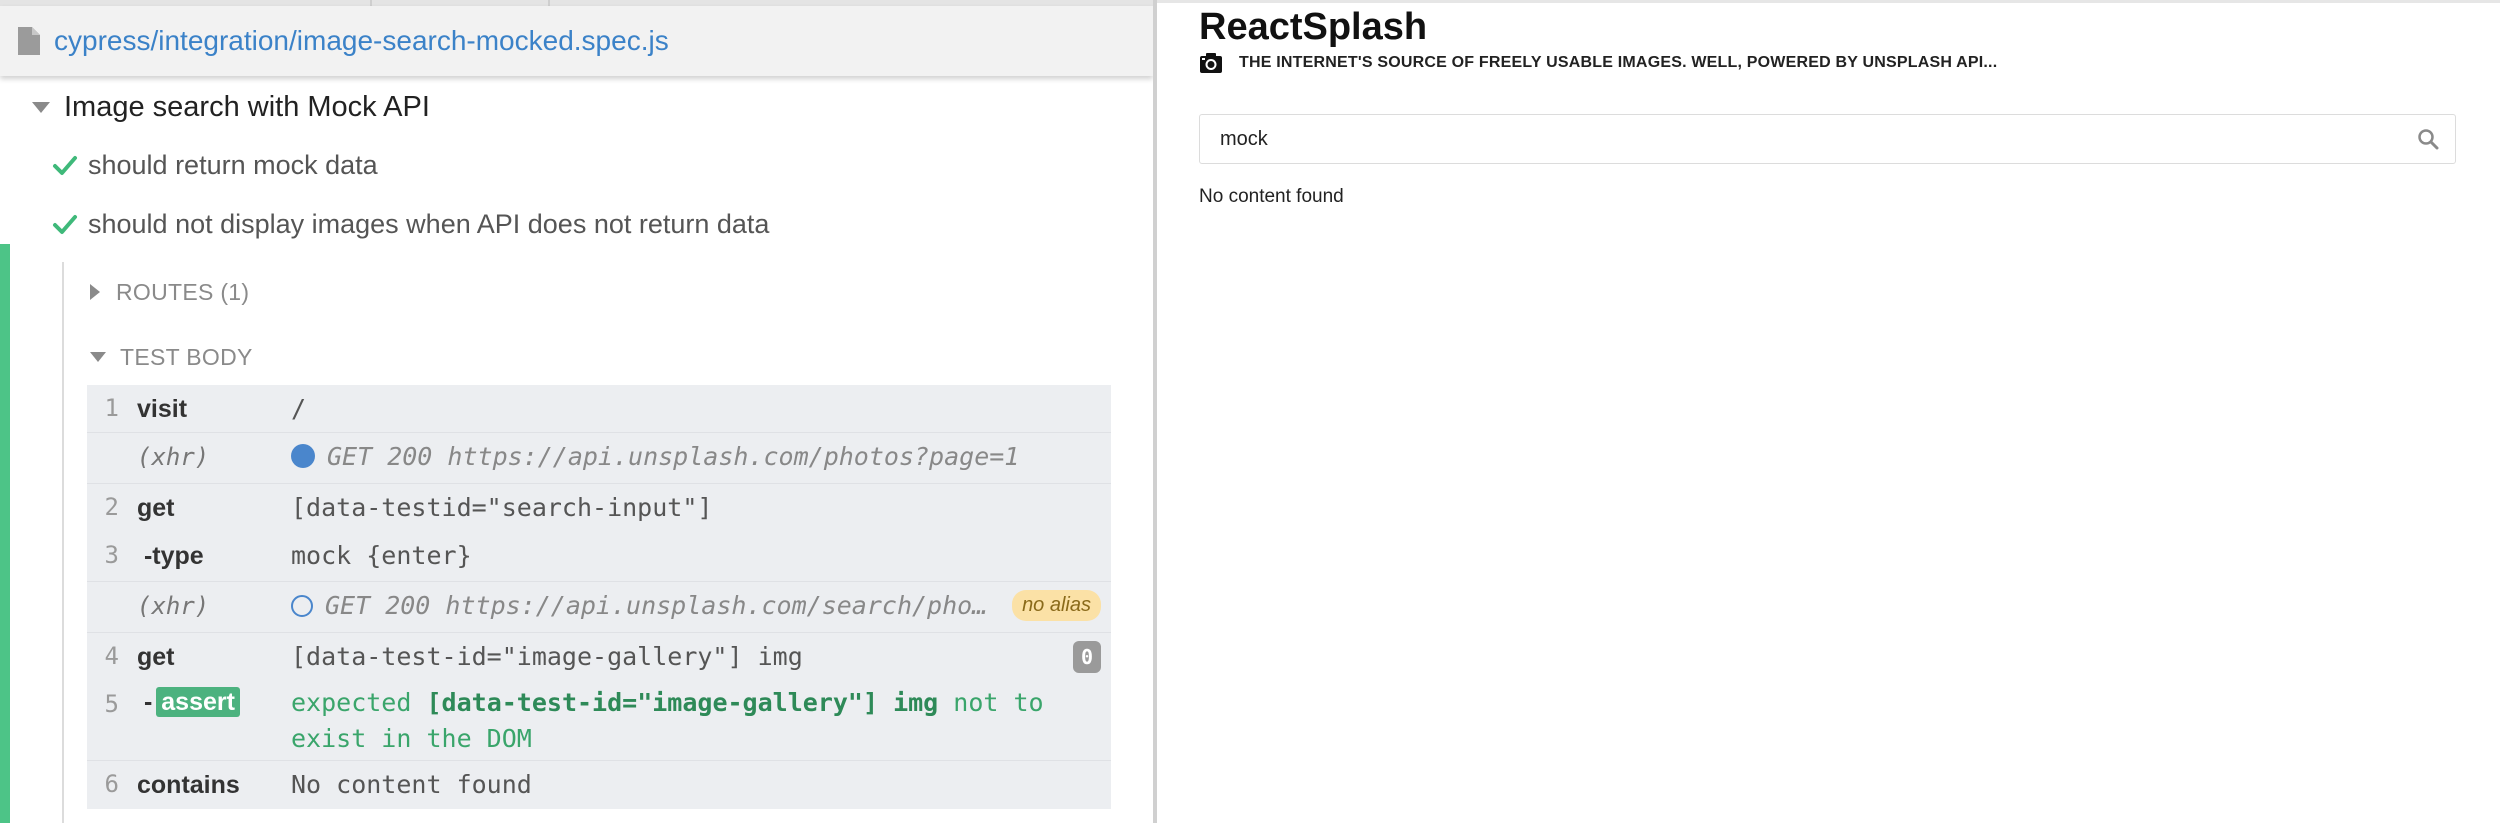 This screenshot has width=2500, height=823. I want to click on expand-caret-icon, so click(95, 292).